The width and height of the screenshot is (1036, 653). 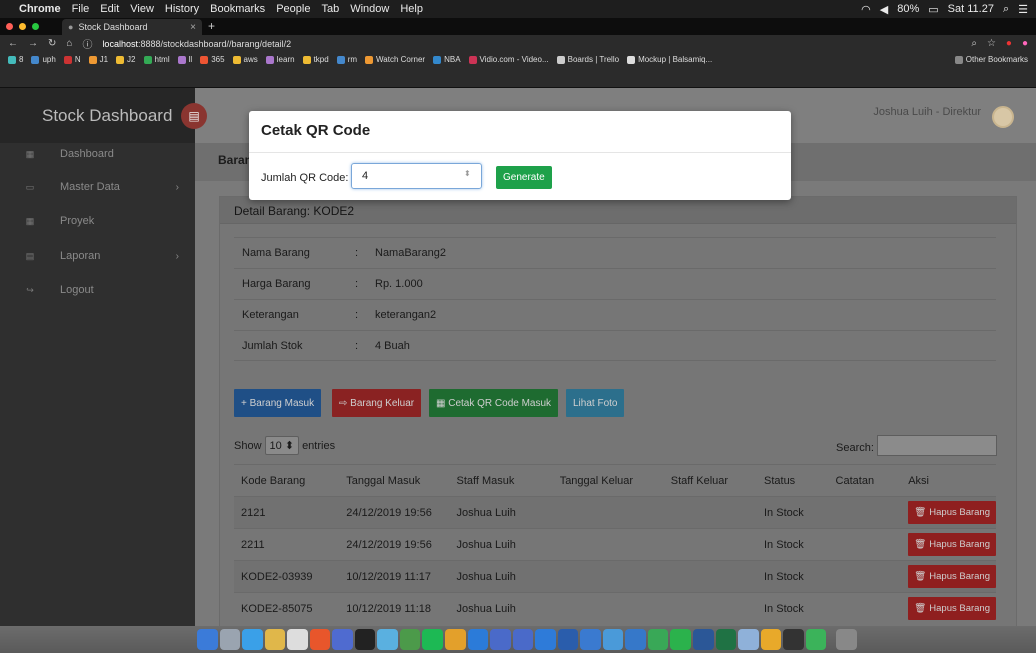 I want to click on menu-list-icon: ☰, so click(x=1023, y=9).